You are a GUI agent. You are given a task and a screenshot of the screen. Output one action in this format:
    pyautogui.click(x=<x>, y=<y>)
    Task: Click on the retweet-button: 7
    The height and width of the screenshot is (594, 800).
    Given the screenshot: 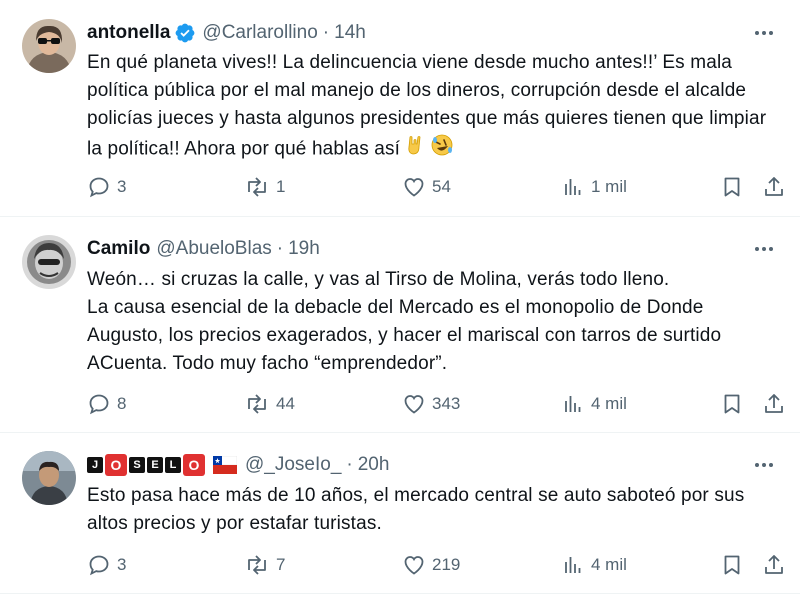 What is the action you would take?
    pyautogui.click(x=264, y=565)
    